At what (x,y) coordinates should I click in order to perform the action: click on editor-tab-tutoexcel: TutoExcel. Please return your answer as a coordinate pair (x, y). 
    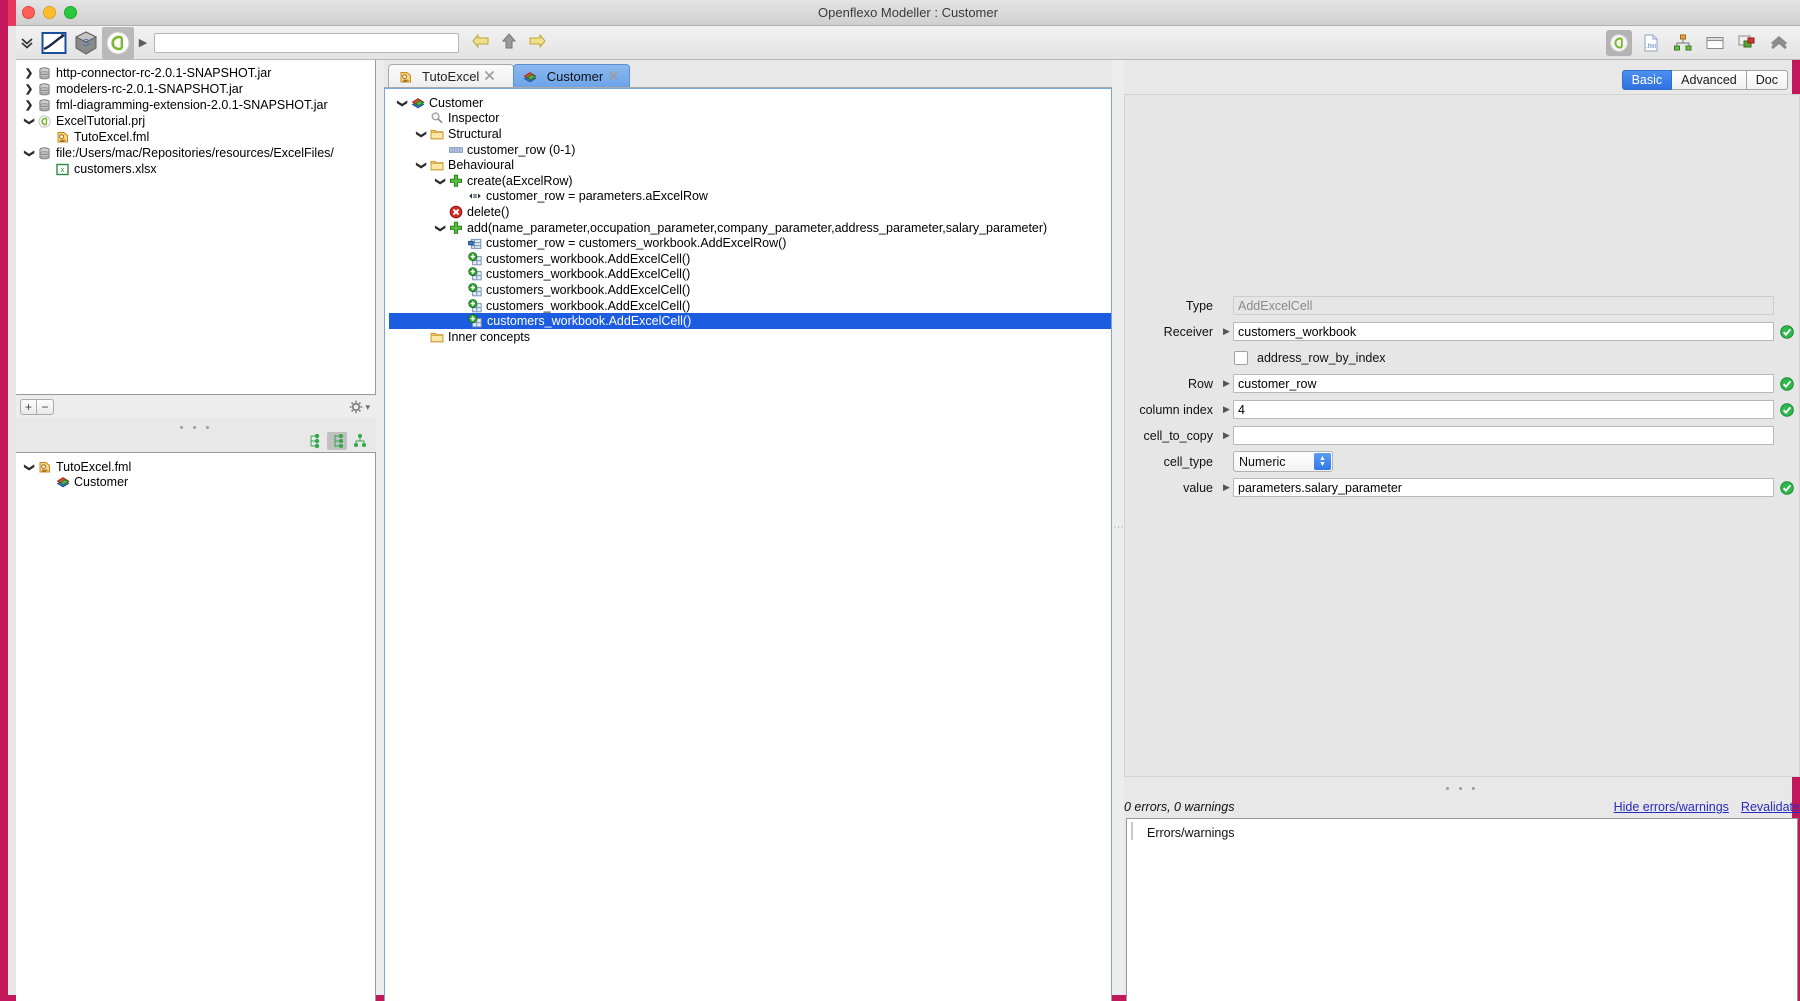
    Looking at the image, I should click on (451, 76).